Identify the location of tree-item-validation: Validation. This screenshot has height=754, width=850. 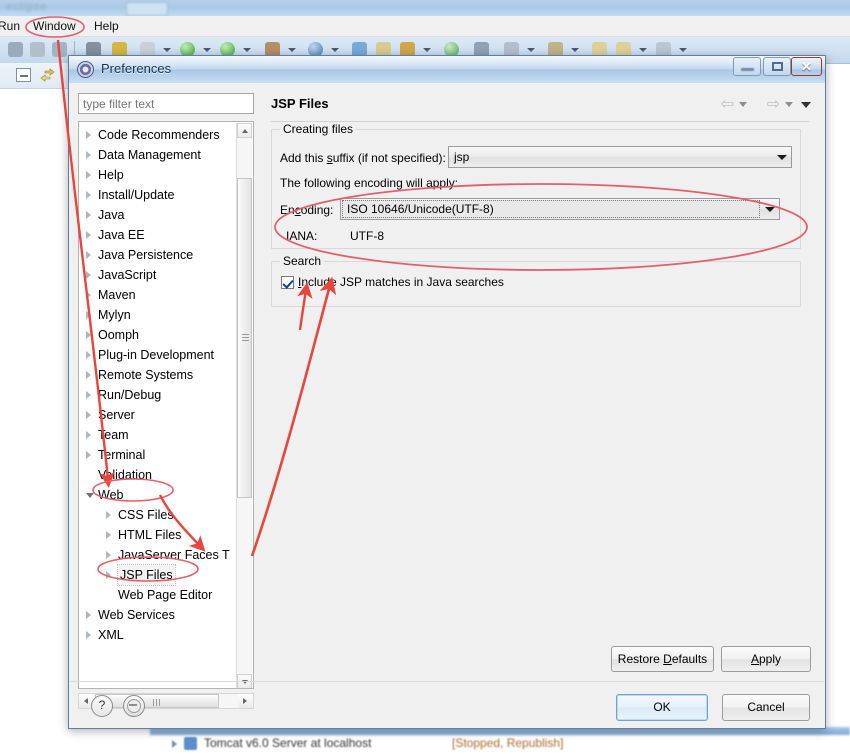
(159, 475).